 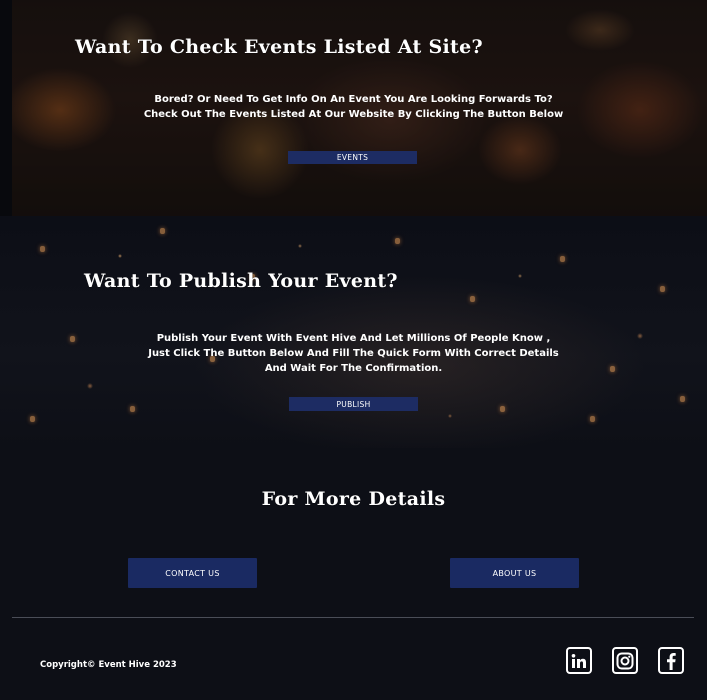 What do you see at coordinates (353, 617) in the screenshot?
I see `footer-divider` at bounding box center [353, 617].